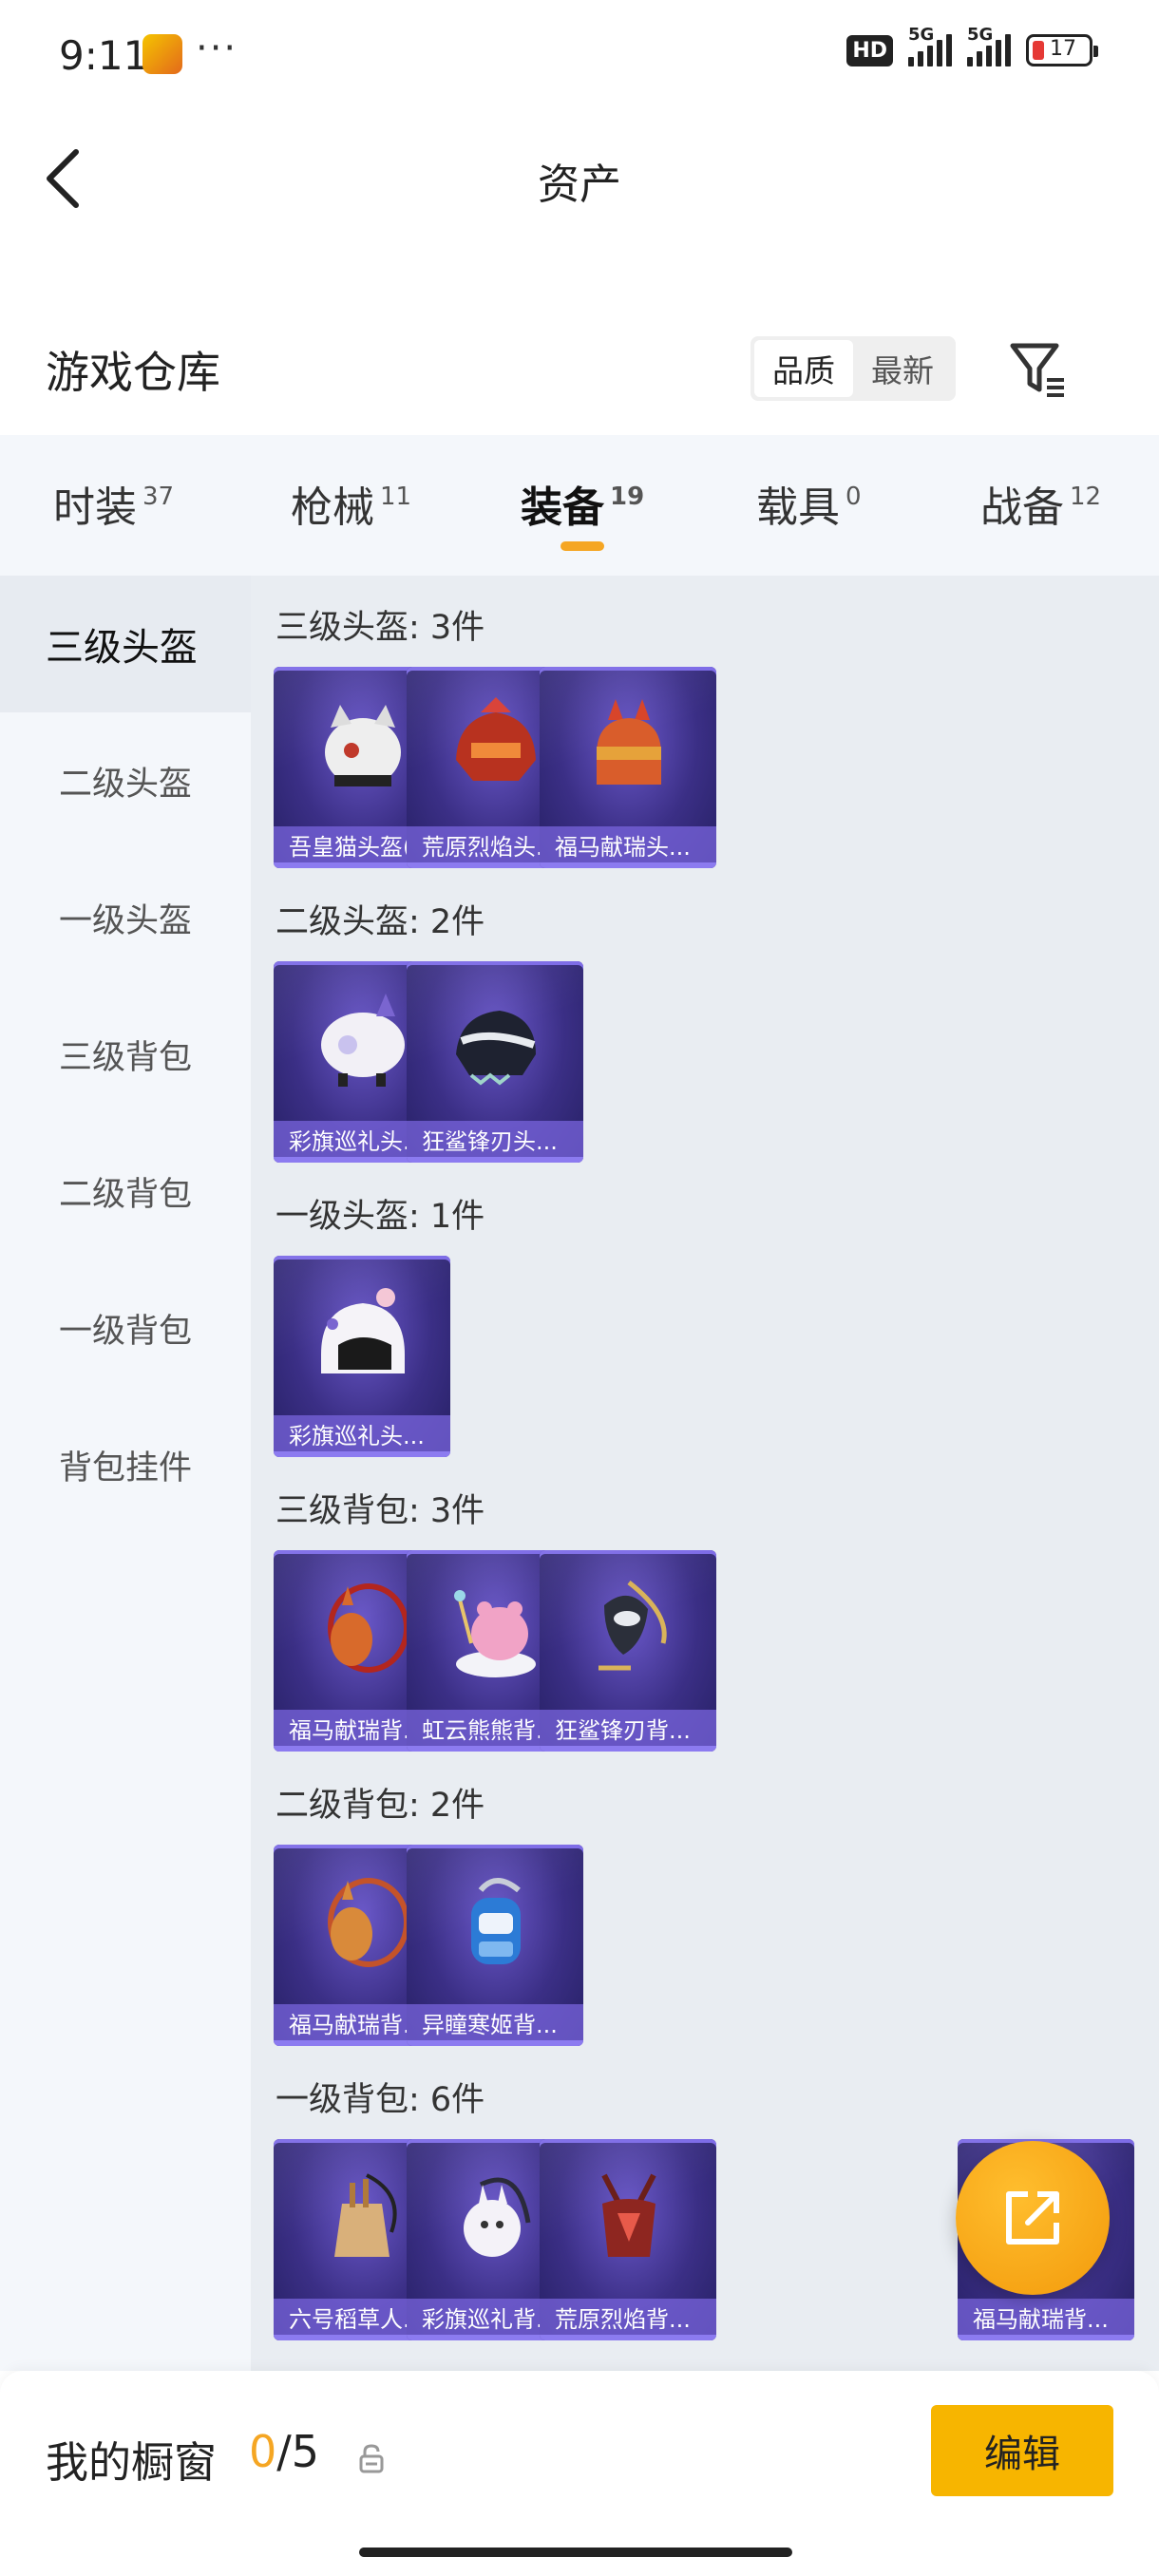 The width and height of the screenshot is (1159, 2576). Describe the element at coordinates (263, 2451) in the screenshot. I see `showcase-current: 0` at that location.